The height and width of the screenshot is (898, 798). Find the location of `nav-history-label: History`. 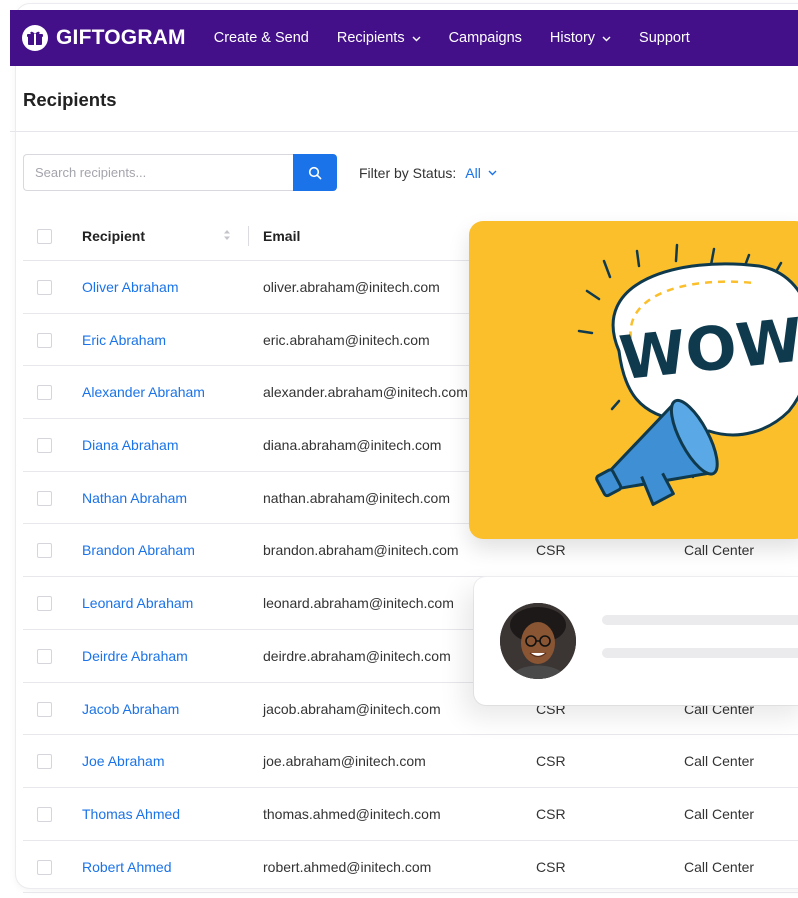

nav-history-label: History is located at coordinates (572, 38).